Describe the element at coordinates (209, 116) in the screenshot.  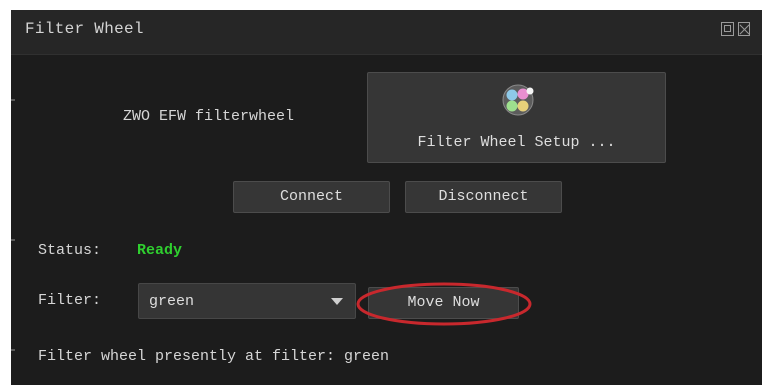
I see `device-name-label: ZWO EFW filterwheel` at that location.